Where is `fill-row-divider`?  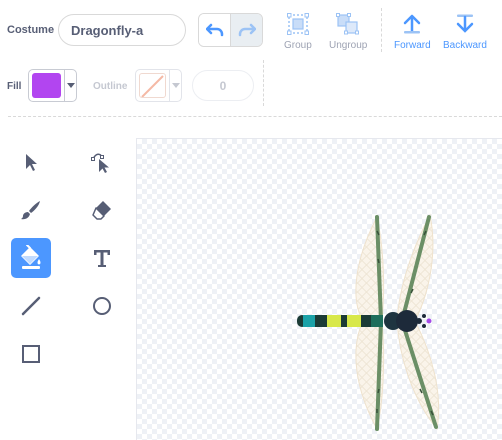 fill-row-divider is located at coordinates (263, 83).